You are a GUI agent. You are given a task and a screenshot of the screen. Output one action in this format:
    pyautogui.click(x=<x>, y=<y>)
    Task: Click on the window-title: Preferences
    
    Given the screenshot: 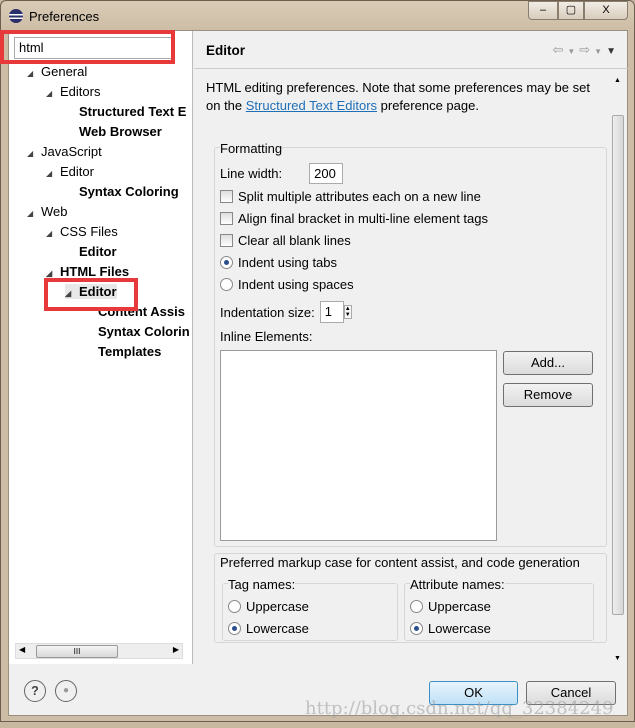 What is the action you would take?
    pyautogui.click(x=64, y=16)
    